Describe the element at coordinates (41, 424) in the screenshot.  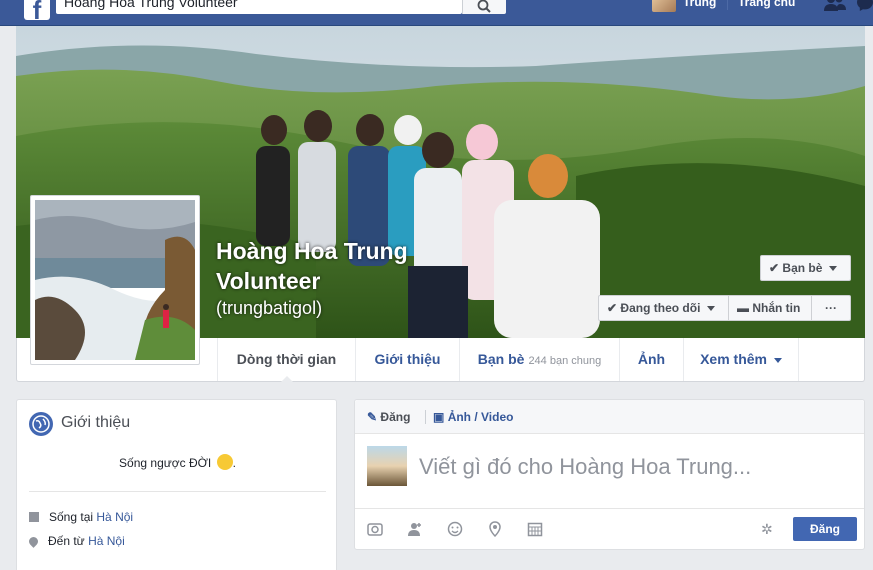
I see `globe-icon` at that location.